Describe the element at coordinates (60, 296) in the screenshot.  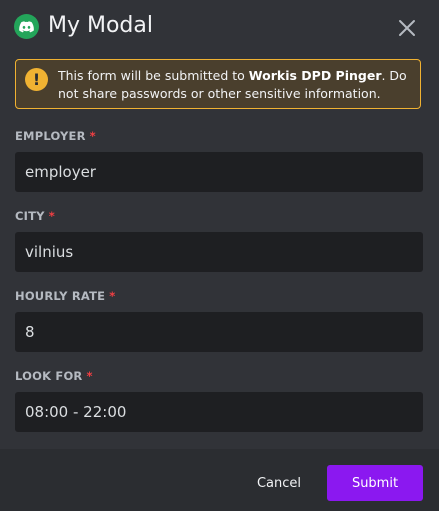
I see `hourly-rate-label-text: HOURLY RATE` at that location.